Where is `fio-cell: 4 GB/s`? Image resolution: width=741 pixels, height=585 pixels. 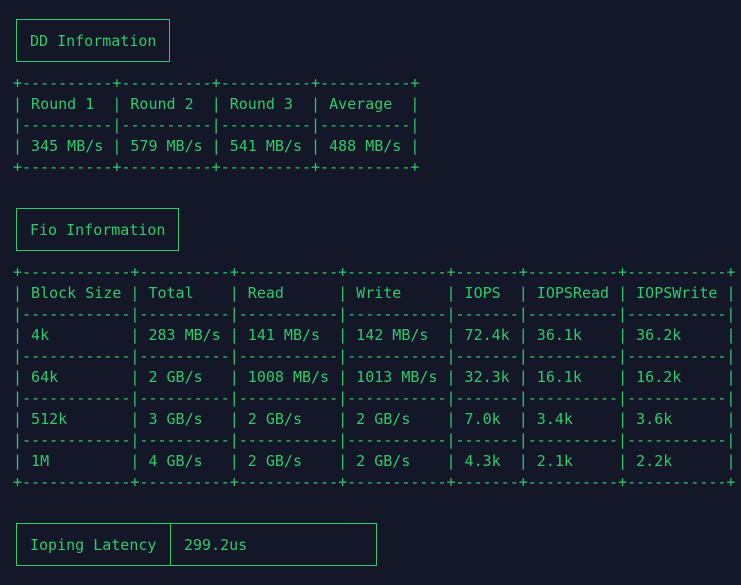 fio-cell: 4 GB/s is located at coordinates (184, 461).